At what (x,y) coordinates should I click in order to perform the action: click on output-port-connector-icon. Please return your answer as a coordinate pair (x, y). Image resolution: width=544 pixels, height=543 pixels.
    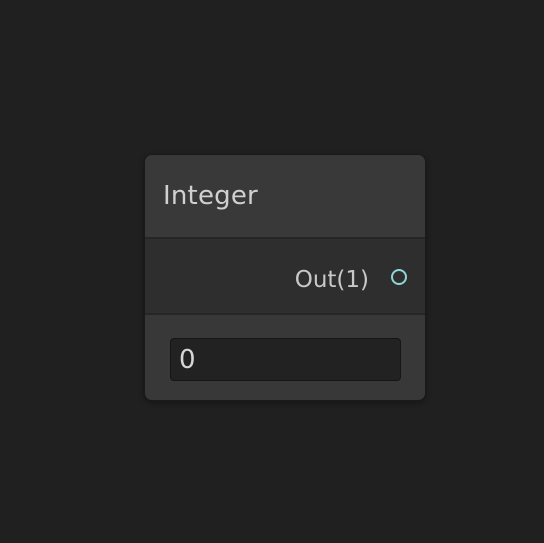
    Looking at the image, I should click on (399, 277).